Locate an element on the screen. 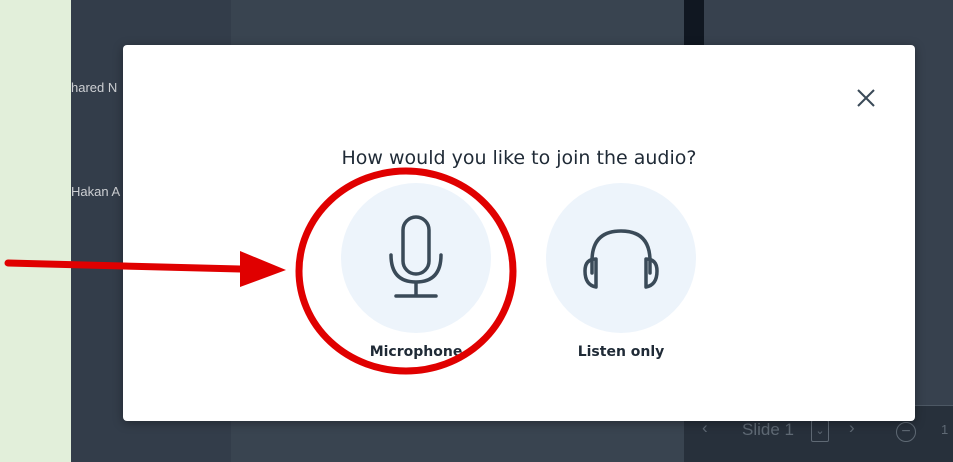 The width and height of the screenshot is (953, 462). listen-only-option-circle is located at coordinates (621, 258).